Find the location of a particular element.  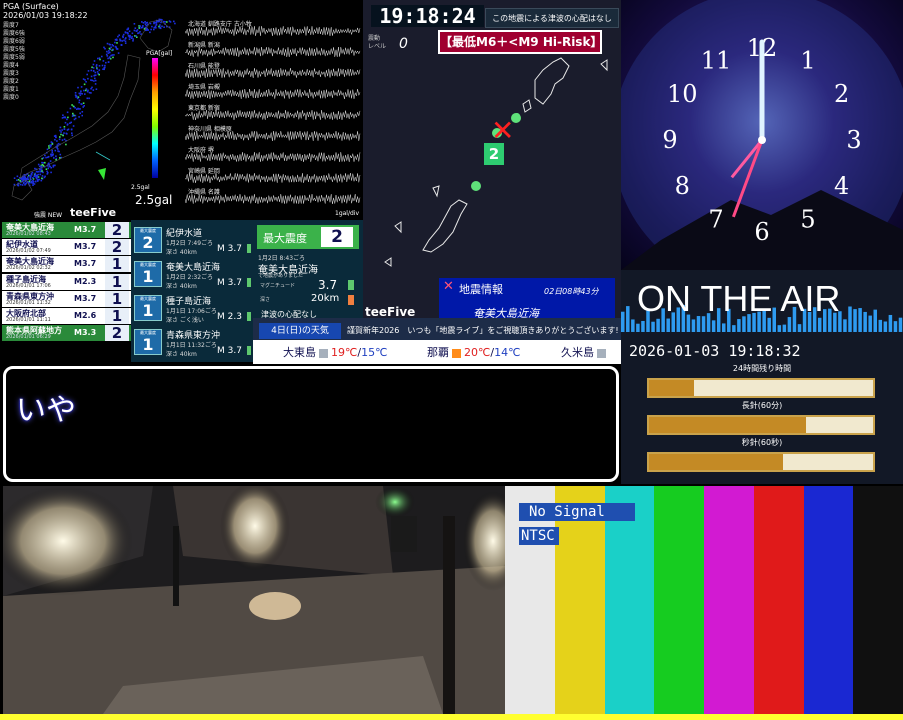

chat-text: いや is located at coordinates (46, 410).